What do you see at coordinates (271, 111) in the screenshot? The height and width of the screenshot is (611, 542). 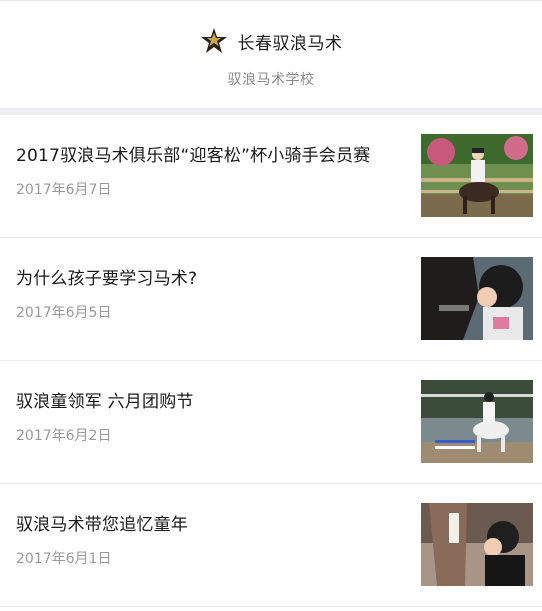 I see `section-divider` at bounding box center [271, 111].